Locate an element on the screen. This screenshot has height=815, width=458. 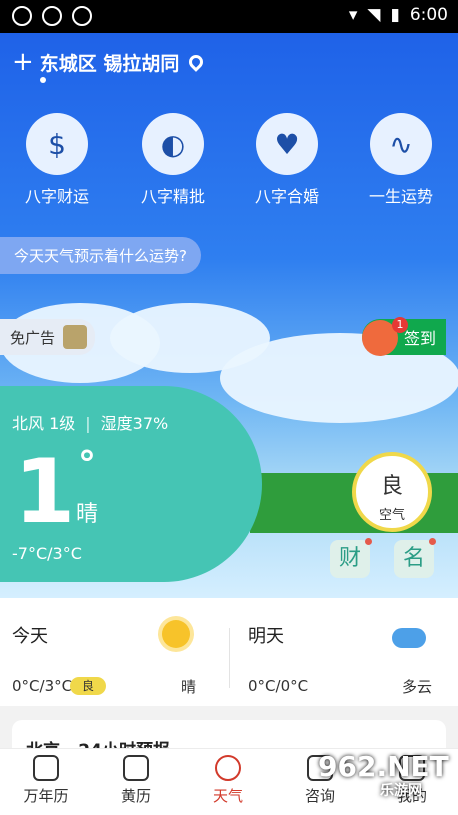
tab-calendar: 万年历 is located at coordinates (46, 780).